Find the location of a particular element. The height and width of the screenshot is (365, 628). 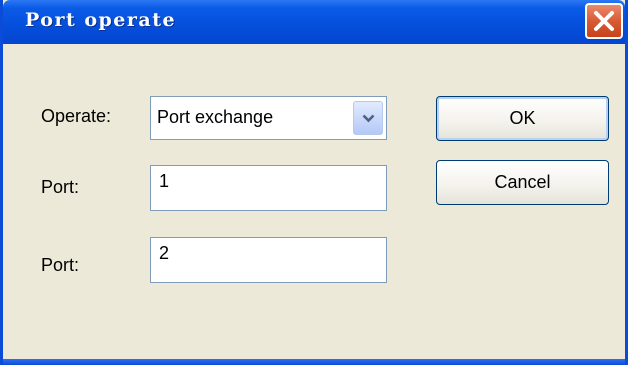

operate-label: Operate: is located at coordinates (76, 116).